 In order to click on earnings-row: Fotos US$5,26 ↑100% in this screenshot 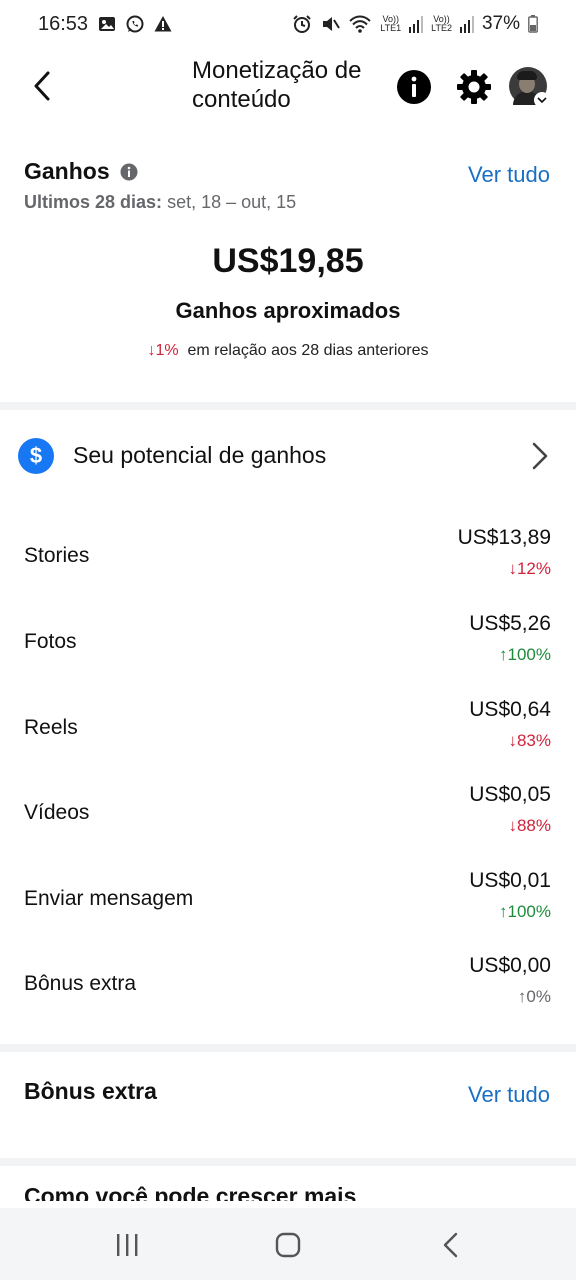, I will do `click(288, 643)`.